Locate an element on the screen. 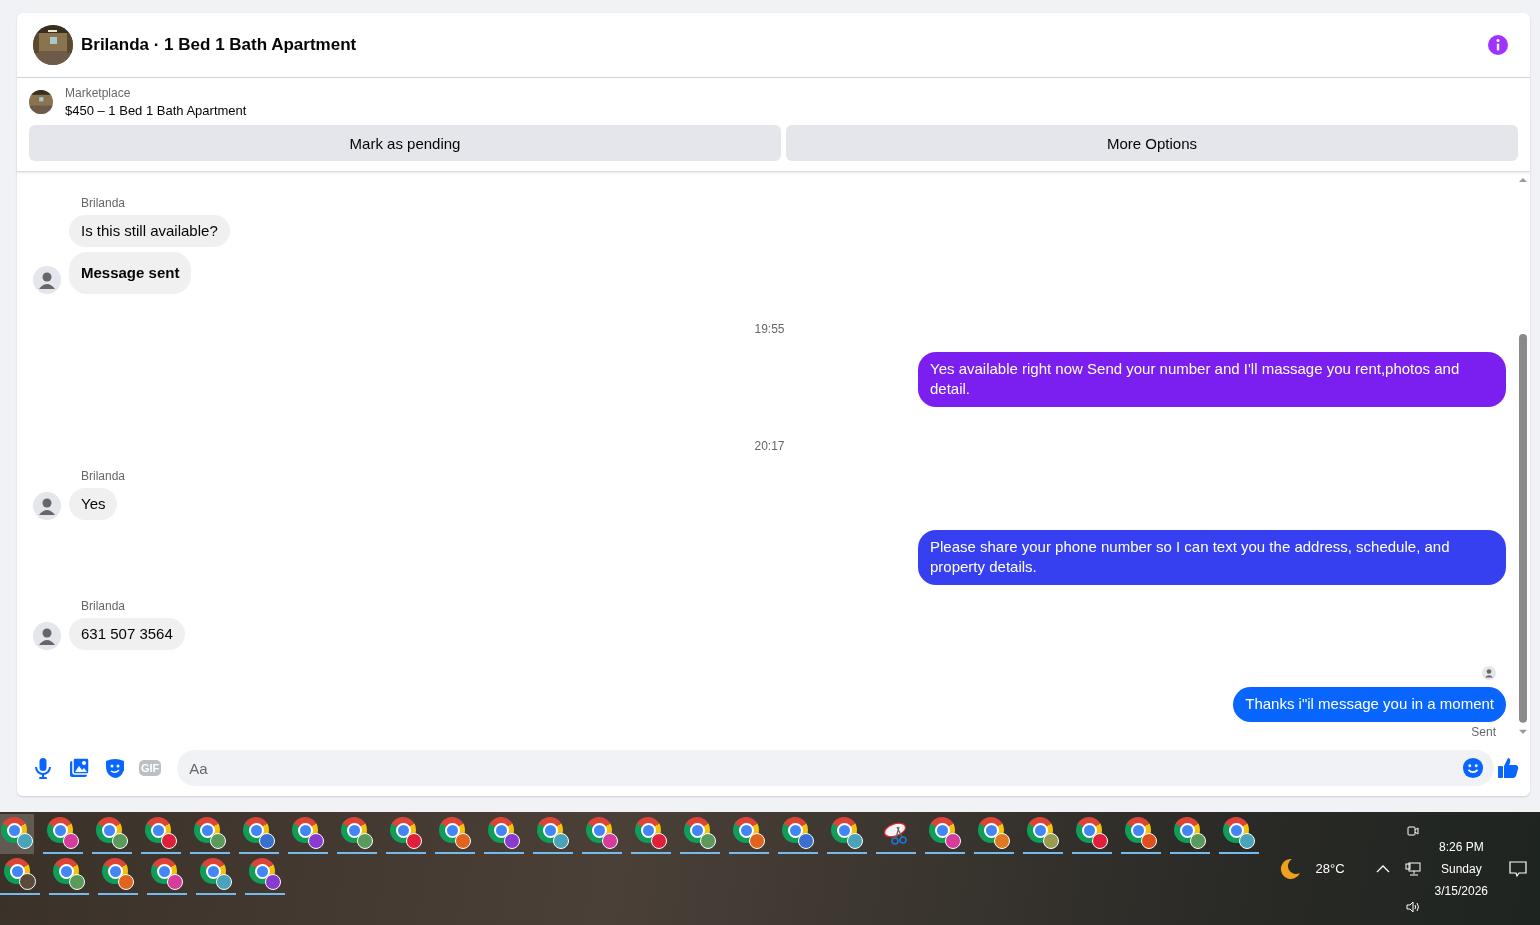  taskbar-button is located at coordinates (17, 834).